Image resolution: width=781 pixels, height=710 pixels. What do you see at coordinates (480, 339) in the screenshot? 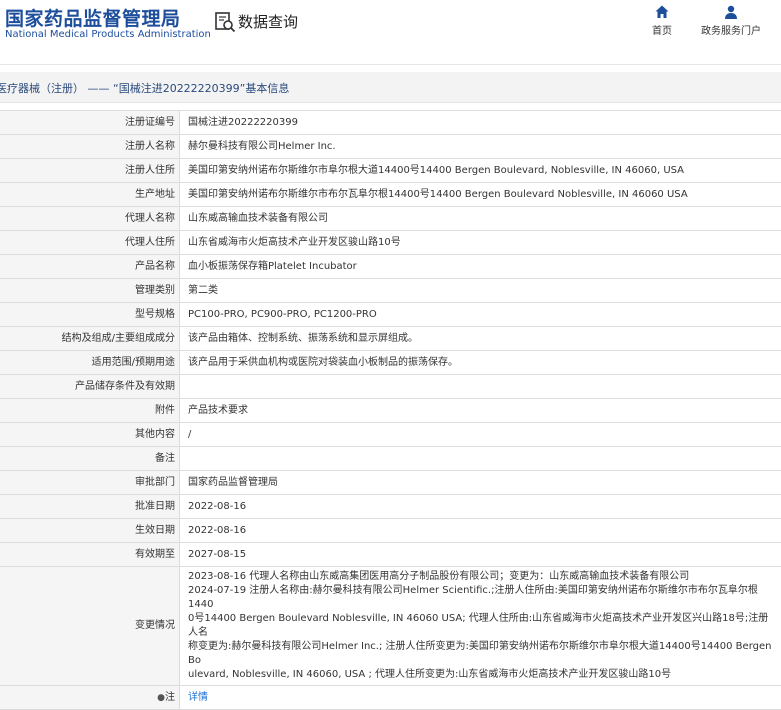
I see `row-value: 该产品由箱体、控制系统、振荡系统和显示屏组成。` at bounding box center [480, 339].